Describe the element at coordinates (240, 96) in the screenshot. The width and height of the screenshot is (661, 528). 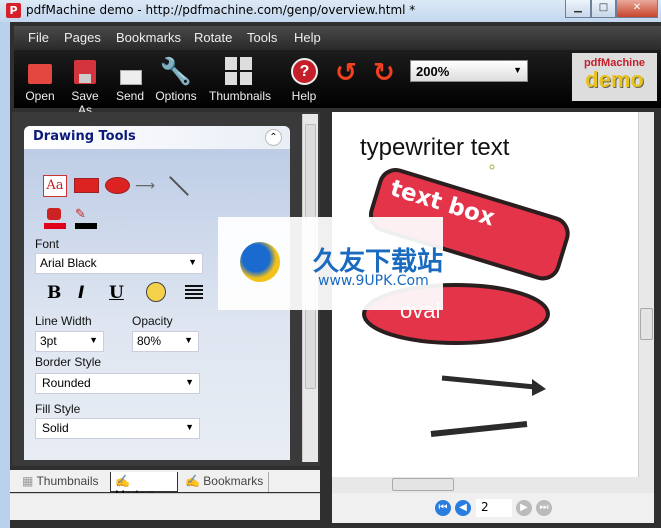
I see `thumbnails-label: Thumbnails` at that location.